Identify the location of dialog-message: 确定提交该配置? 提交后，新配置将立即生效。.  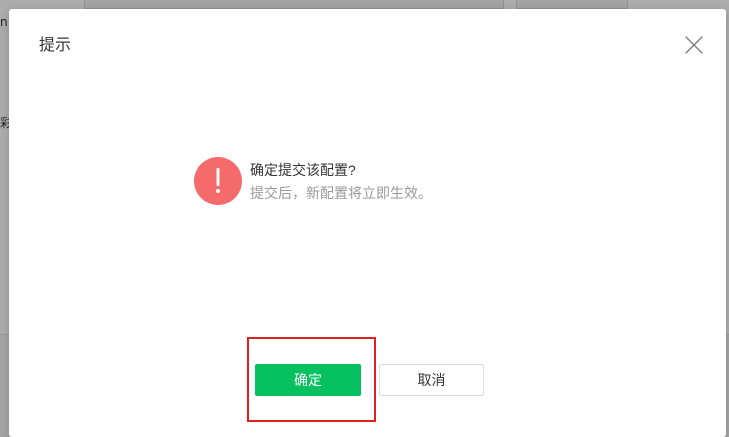
(313, 181).